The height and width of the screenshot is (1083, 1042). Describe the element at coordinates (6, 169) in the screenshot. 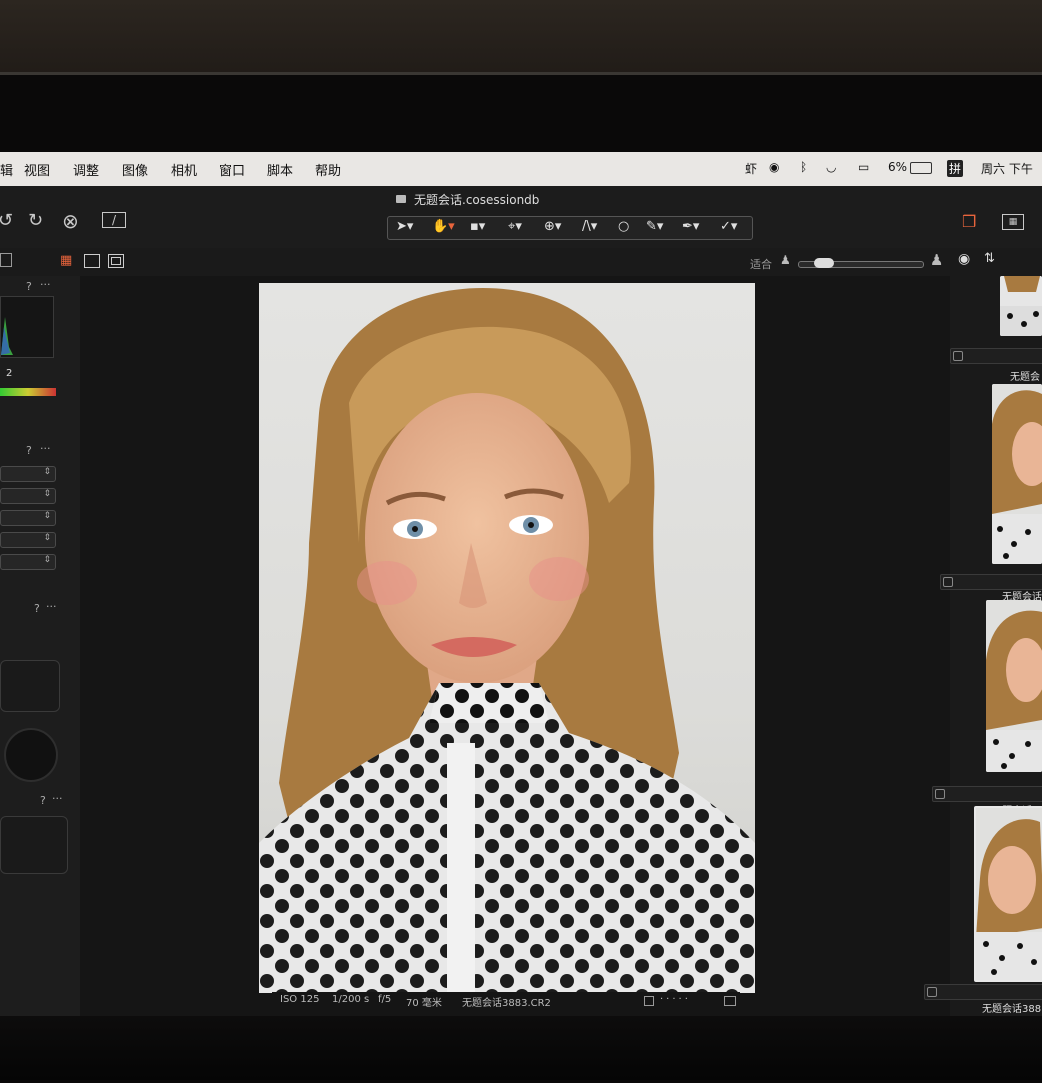

I see `menu-edit: 辑` at that location.